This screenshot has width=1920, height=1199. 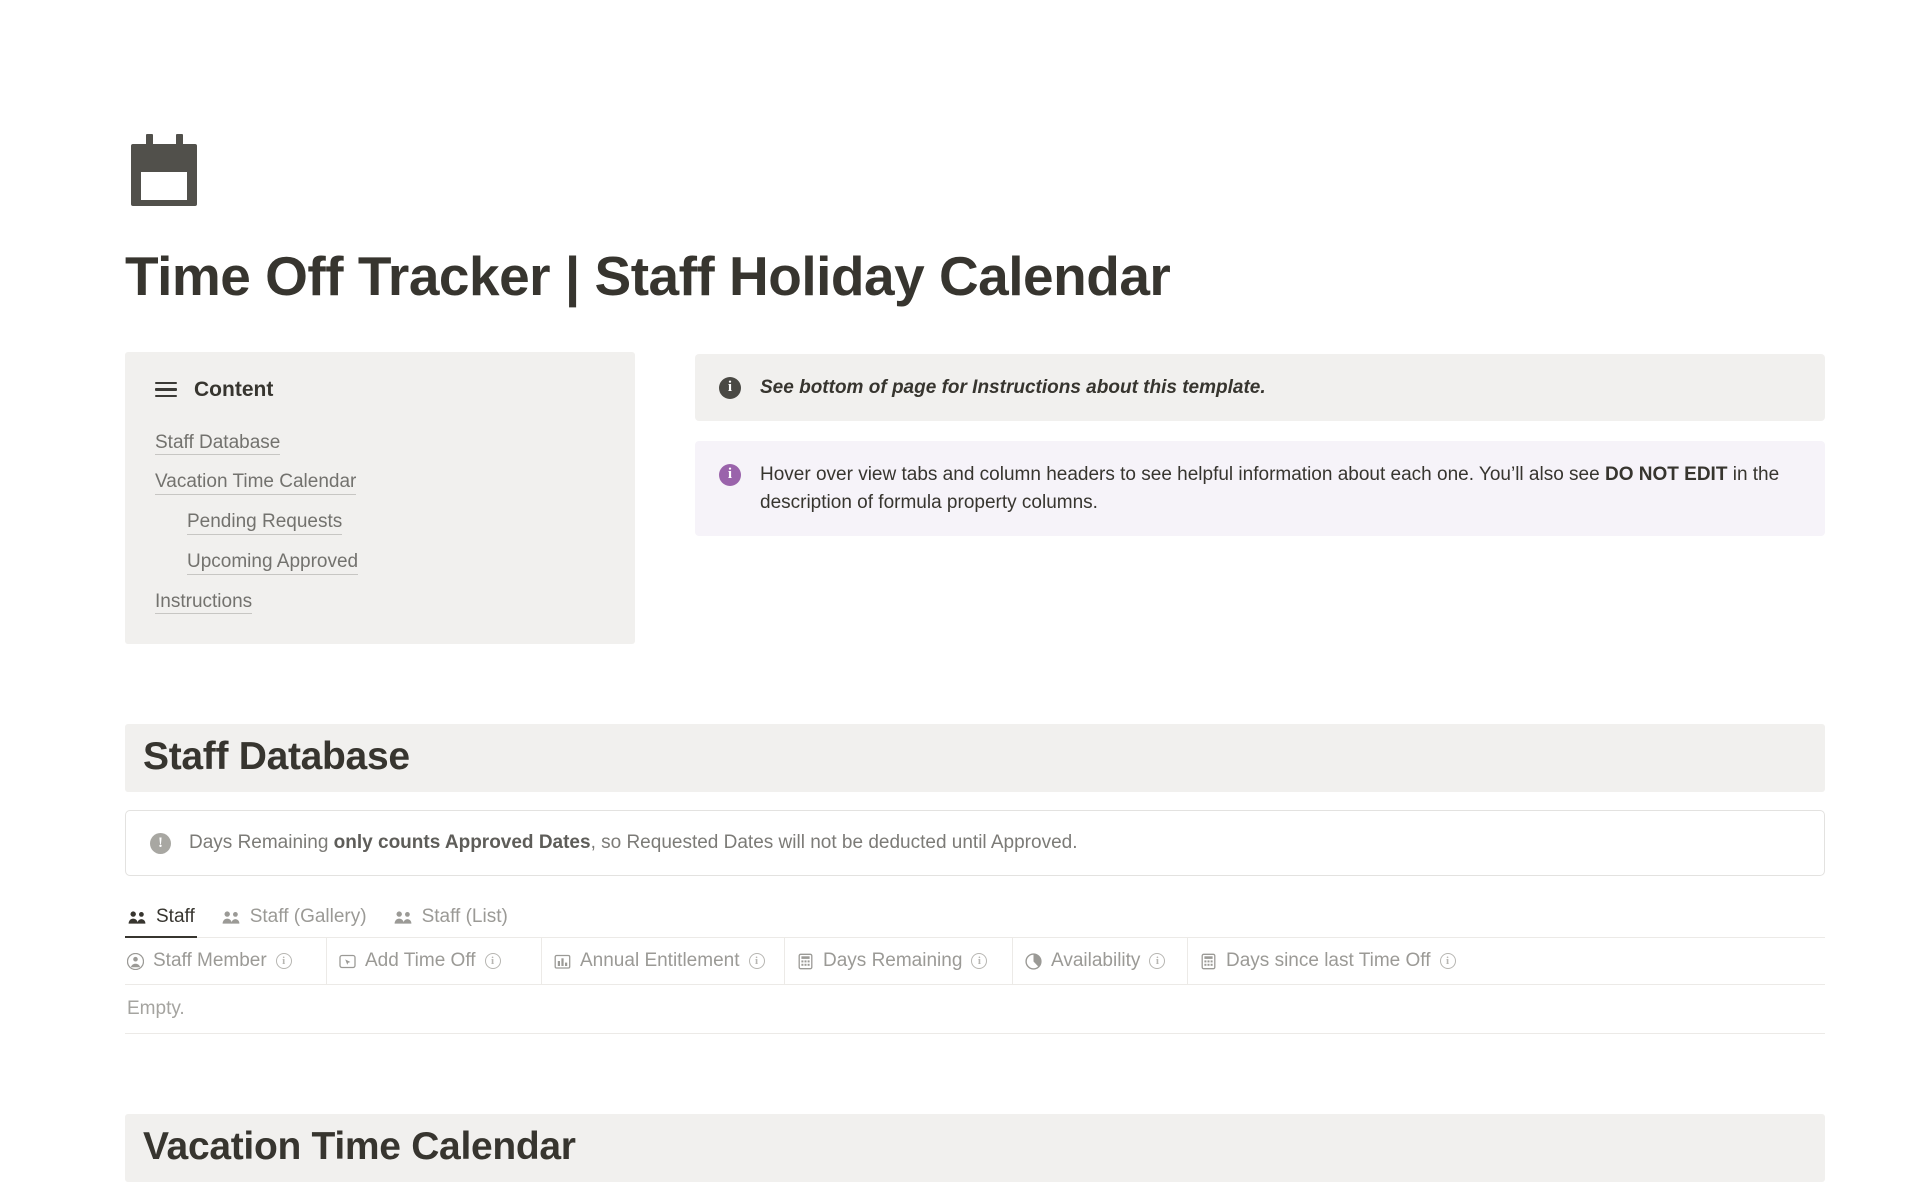 I want to click on view-tab-staff-gallery: Staff (Gallery), so click(x=299, y=919).